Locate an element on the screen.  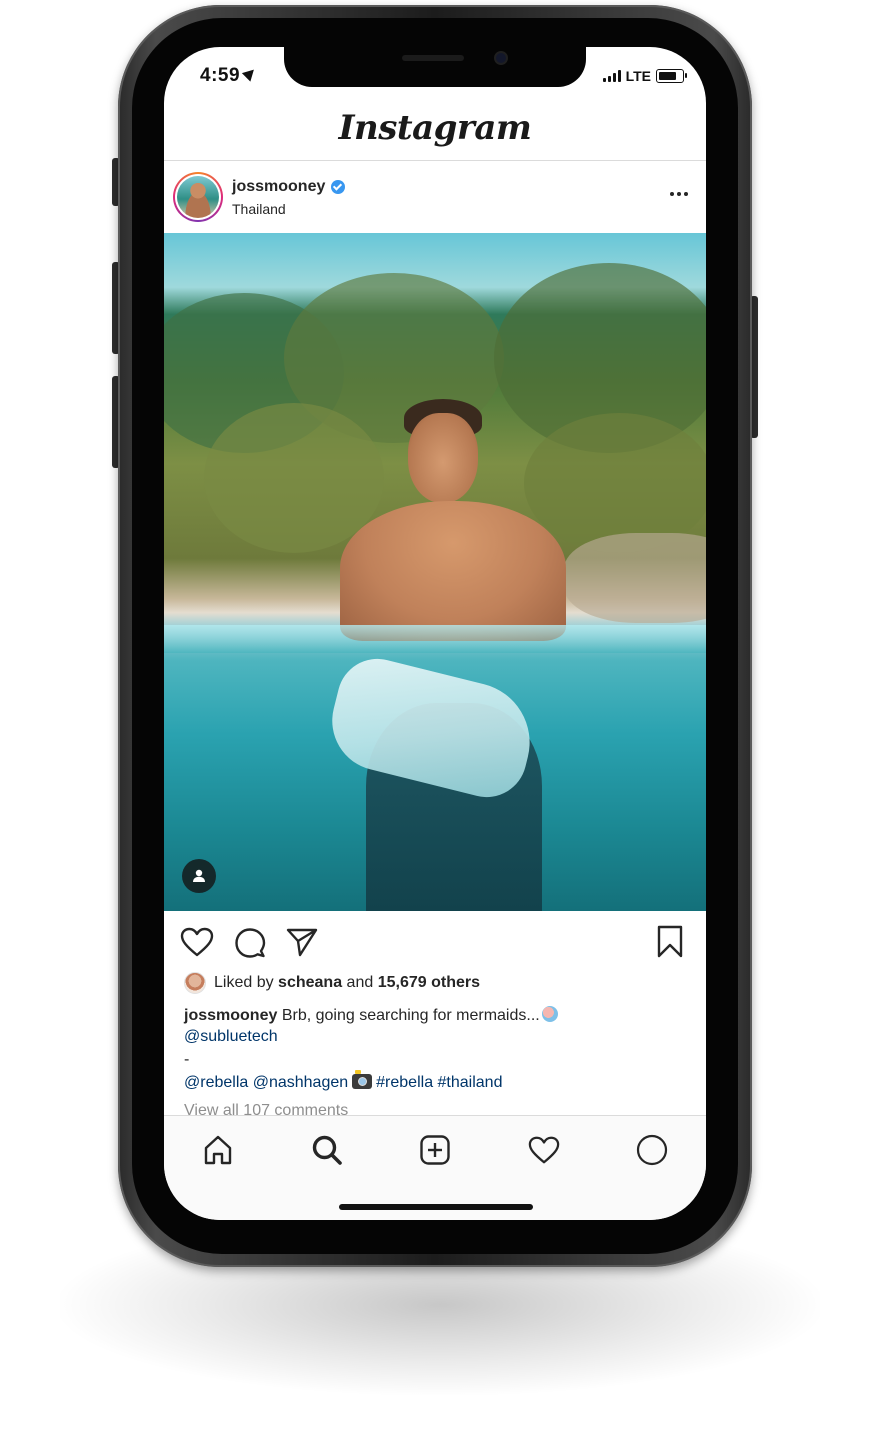
status-time-text: 4:59 is located at coordinates (220, 75).